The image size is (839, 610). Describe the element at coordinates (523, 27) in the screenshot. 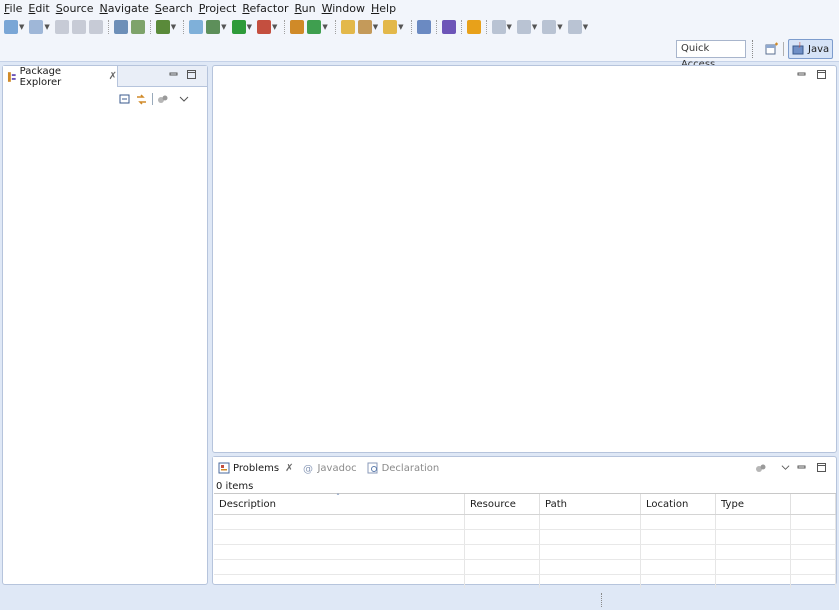

I see `previous-annotation-icon` at that location.